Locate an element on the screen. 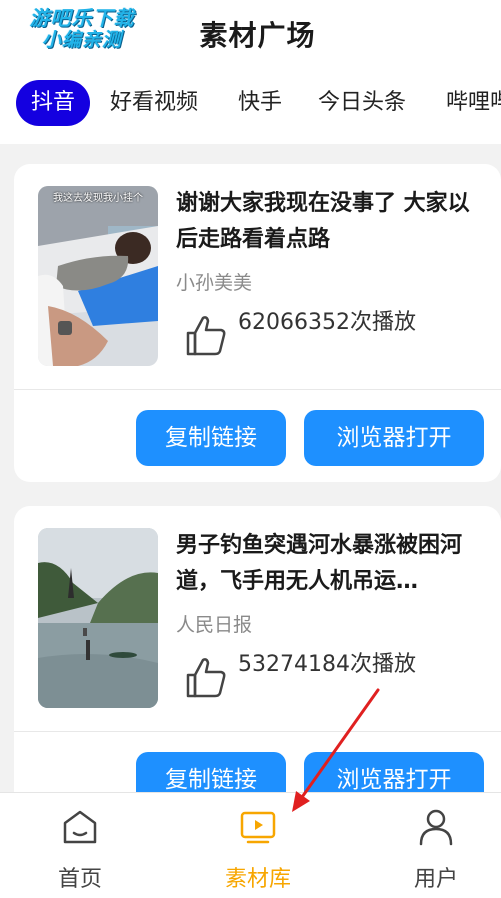 The width and height of the screenshot is (501, 898). header: 游吧乐下载 小编亲测 素材广场 is located at coordinates (250, 33).